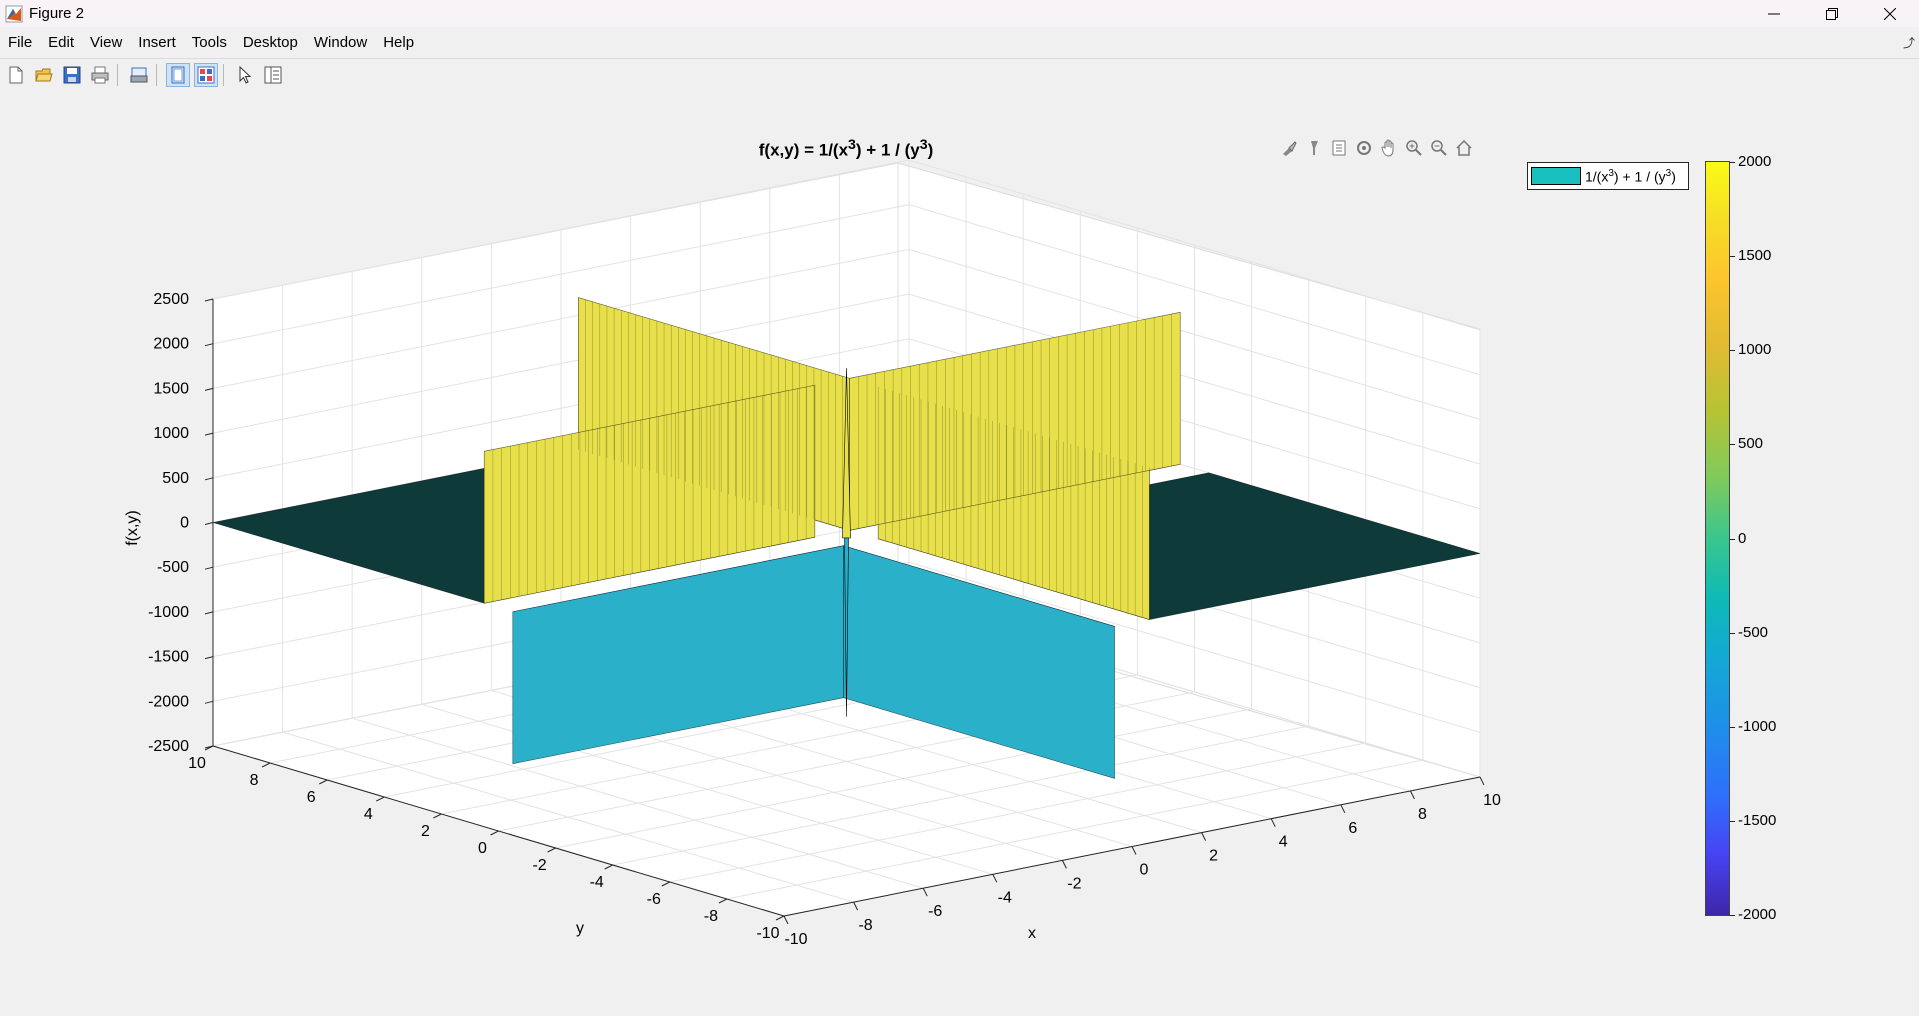  I want to click on zoom-out-button, so click(1439, 148).